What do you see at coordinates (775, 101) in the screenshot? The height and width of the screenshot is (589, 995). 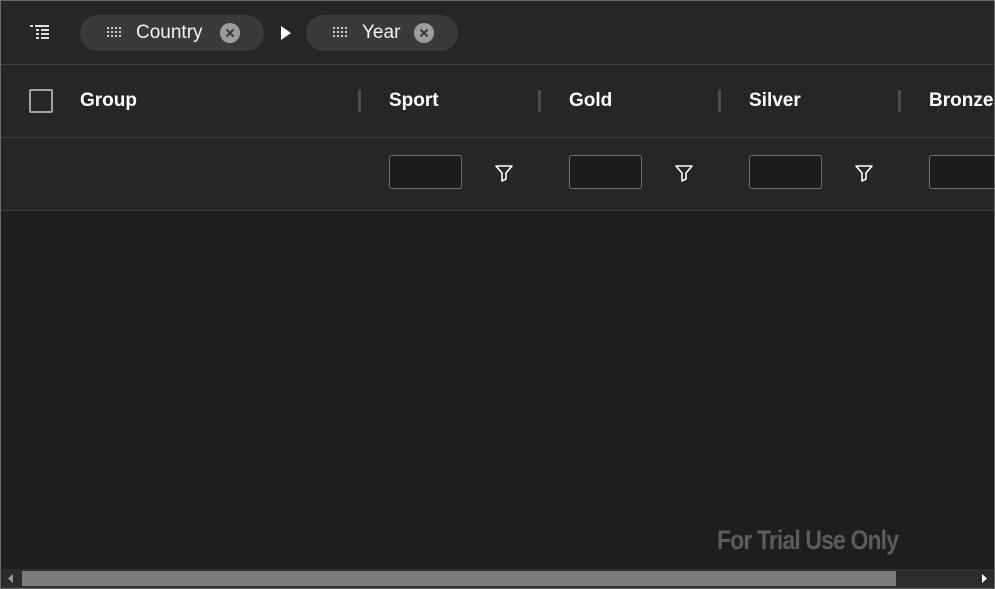 I see `column-header-silver: Silver` at bounding box center [775, 101].